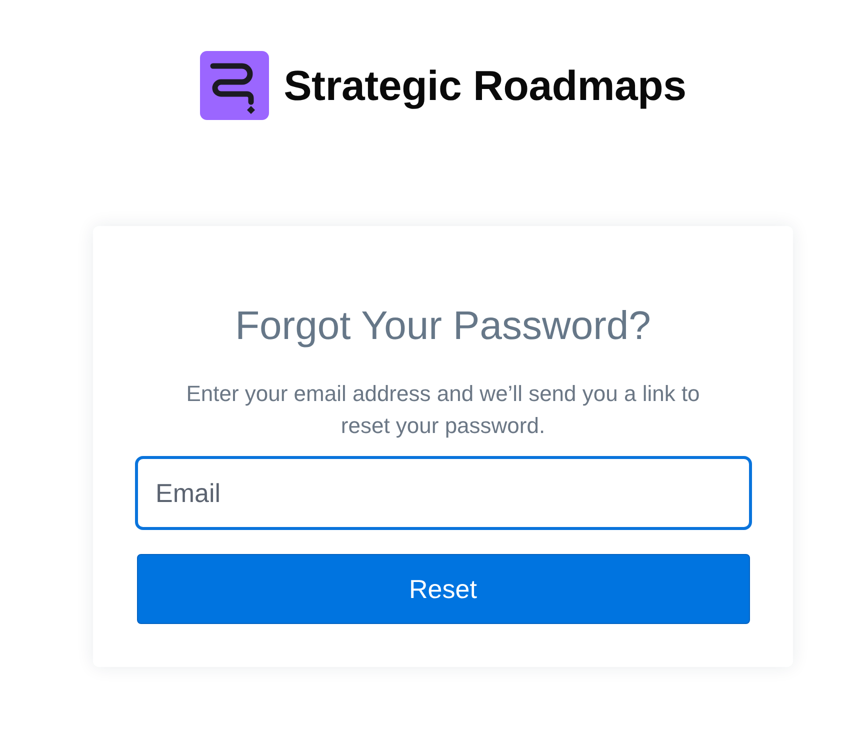  I want to click on brand-name: Strategic Roadmaps, so click(485, 85).